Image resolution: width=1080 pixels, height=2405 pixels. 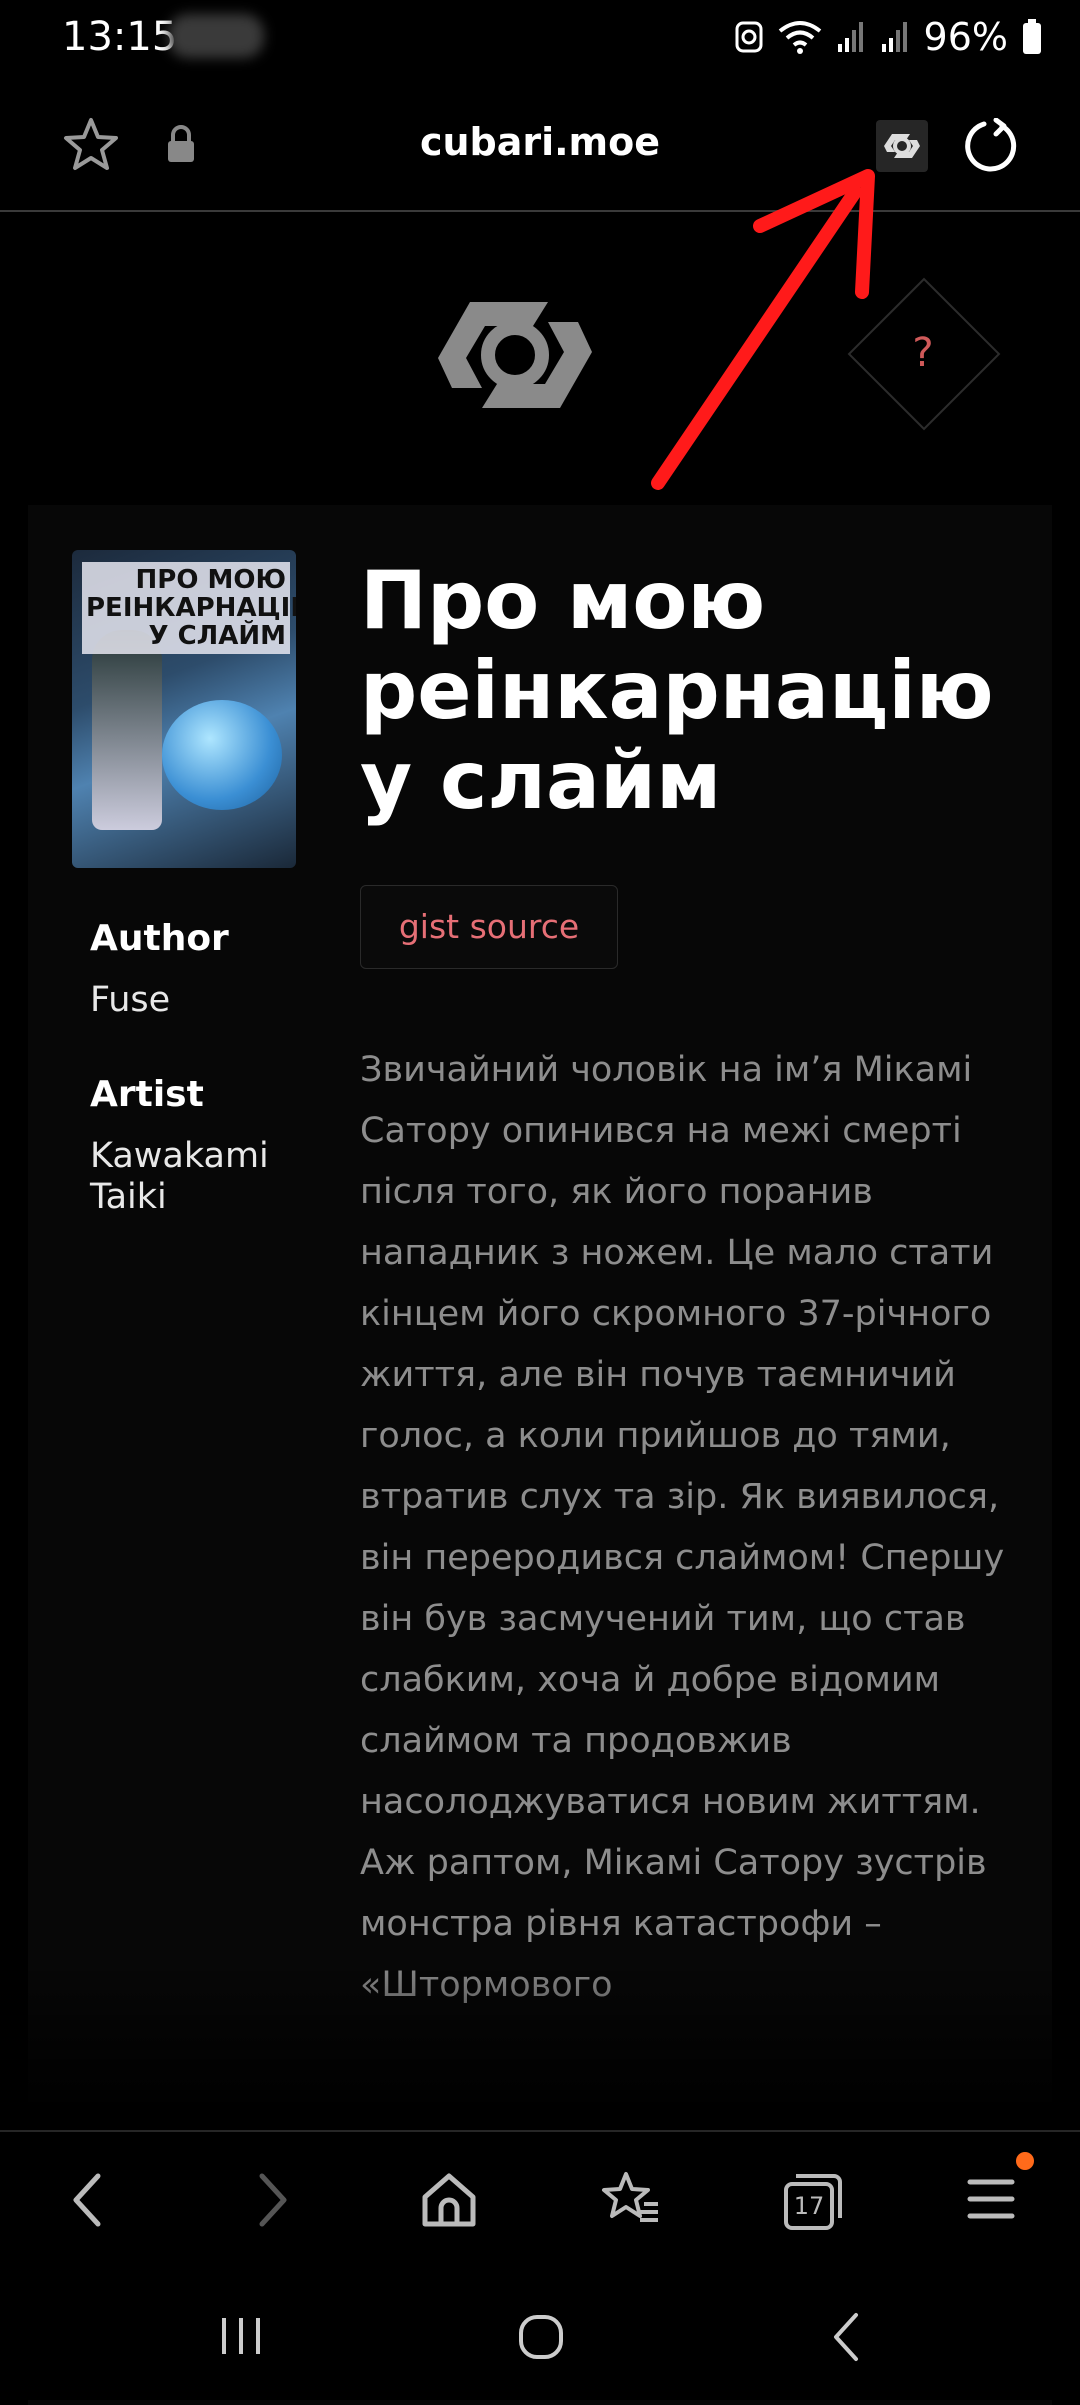 What do you see at coordinates (190, 1177) in the screenshot?
I see `artist-name: Kawakami Taiki` at bounding box center [190, 1177].